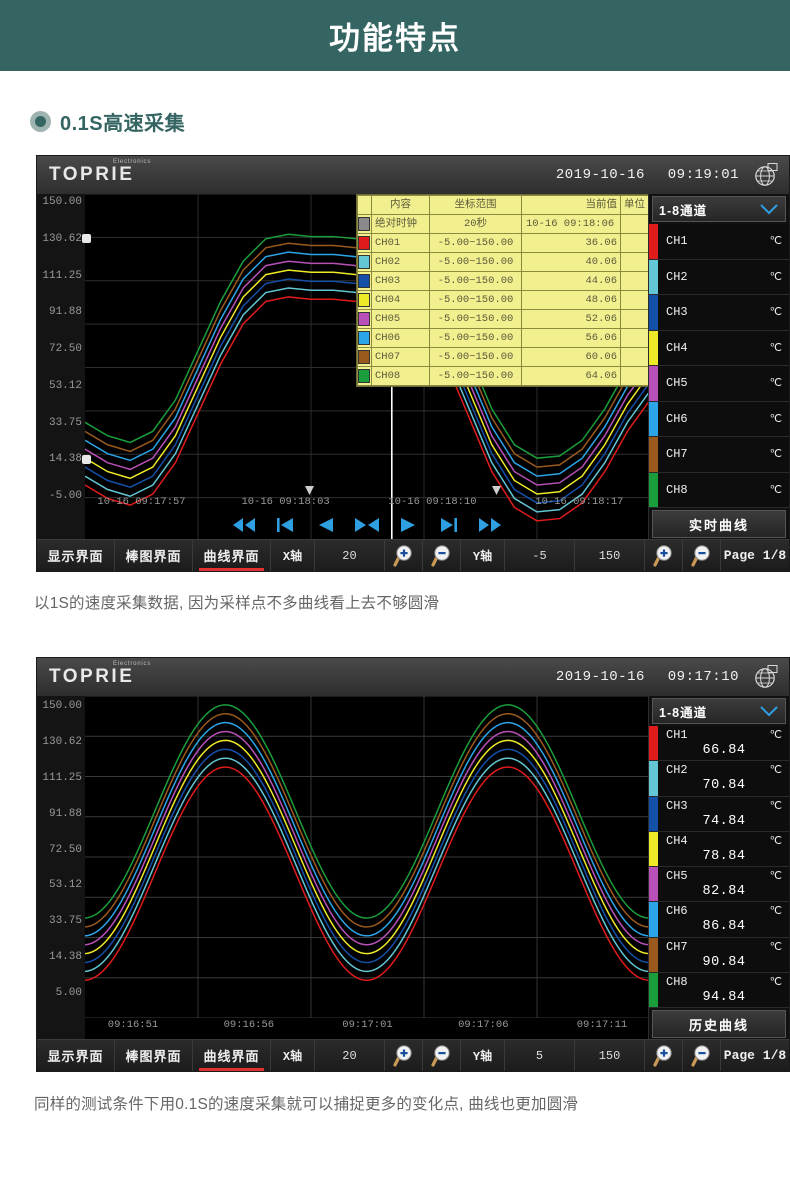  I want to click on channel-unit: ℃, so click(775, 277).